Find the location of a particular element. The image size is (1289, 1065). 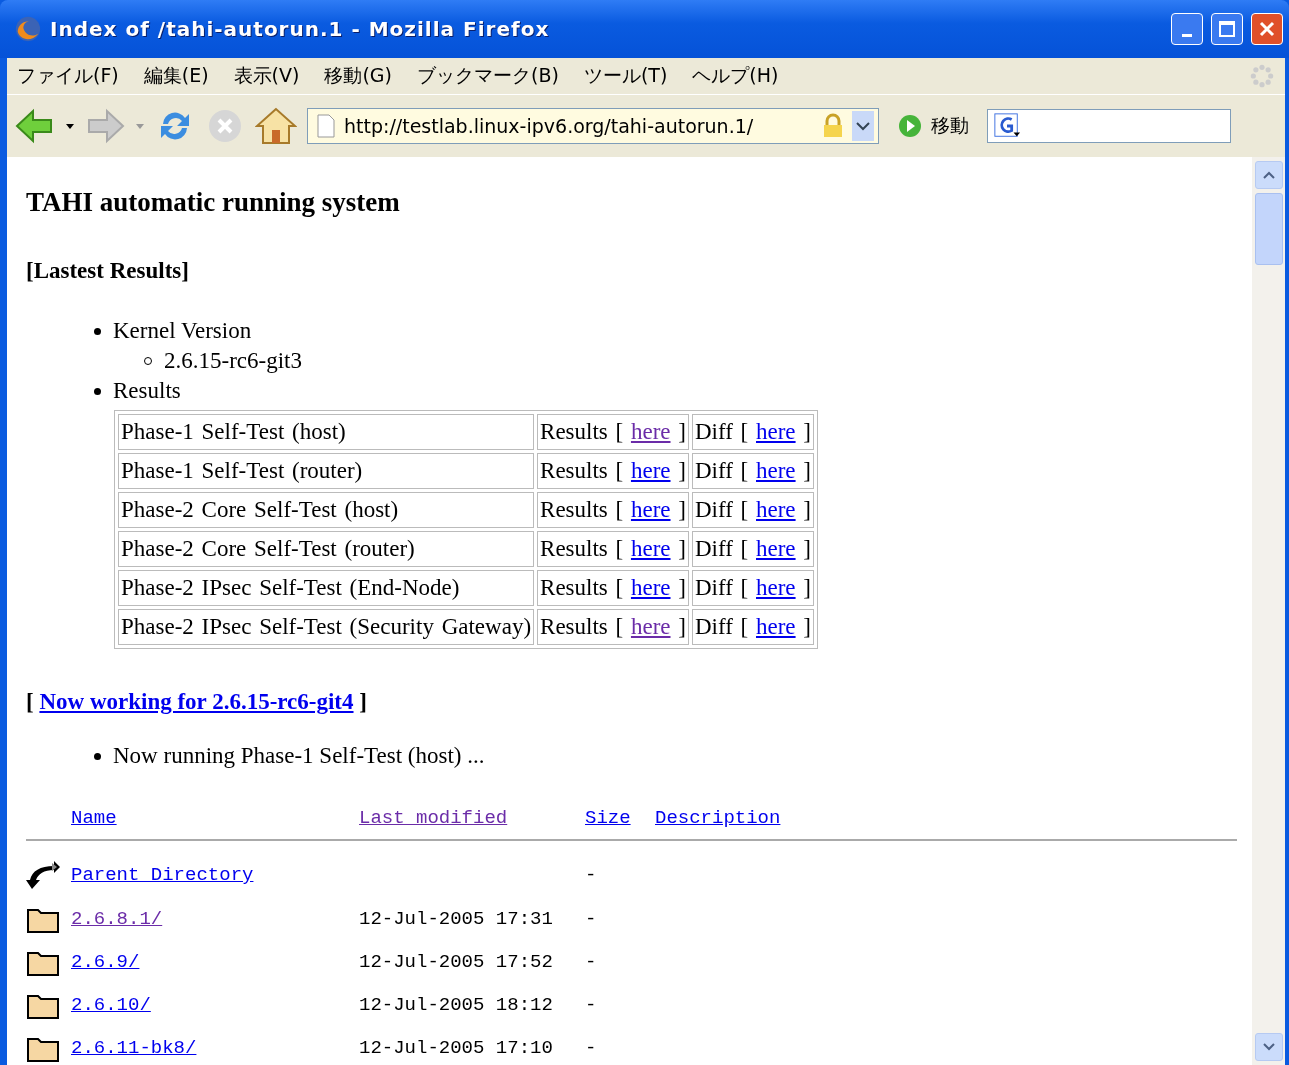

close-icon is located at coordinates (1267, 29).